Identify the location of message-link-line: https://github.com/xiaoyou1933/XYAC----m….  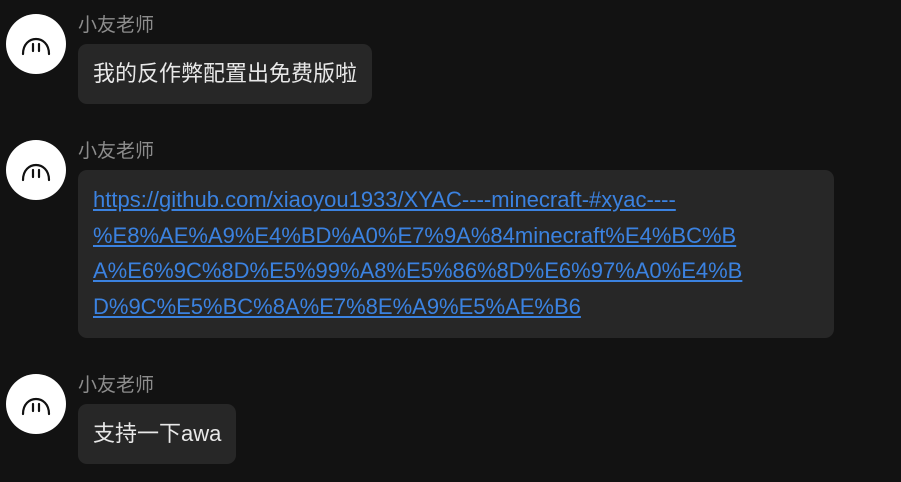
(456, 200).